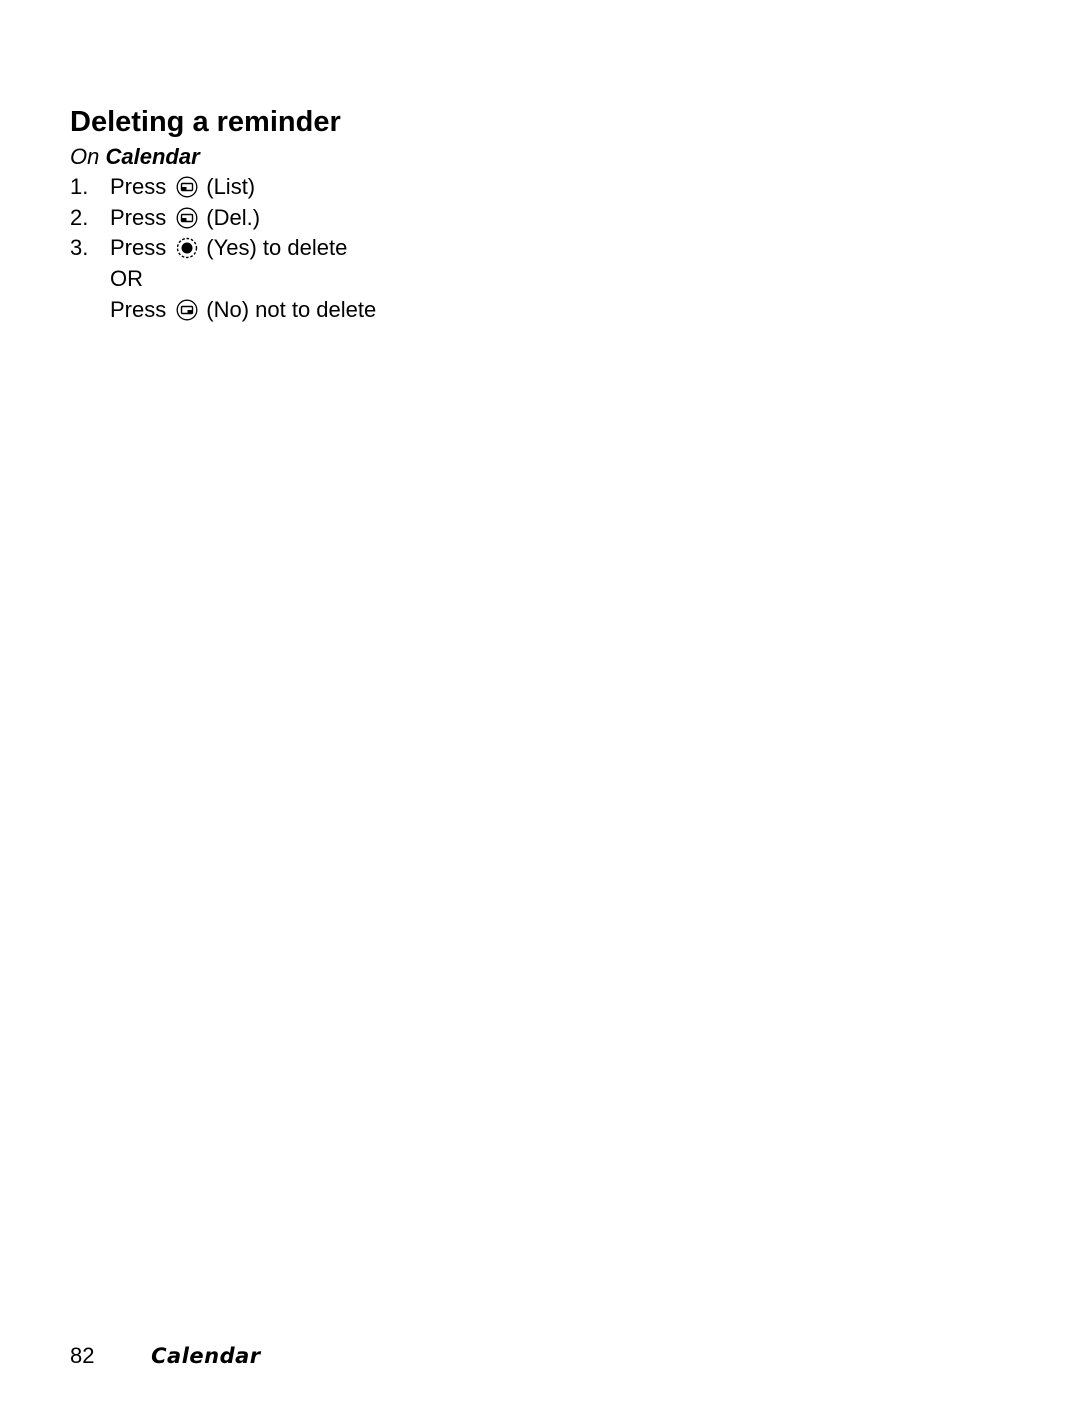  What do you see at coordinates (126, 279) in the screenshot?
I see `or-label: OR` at bounding box center [126, 279].